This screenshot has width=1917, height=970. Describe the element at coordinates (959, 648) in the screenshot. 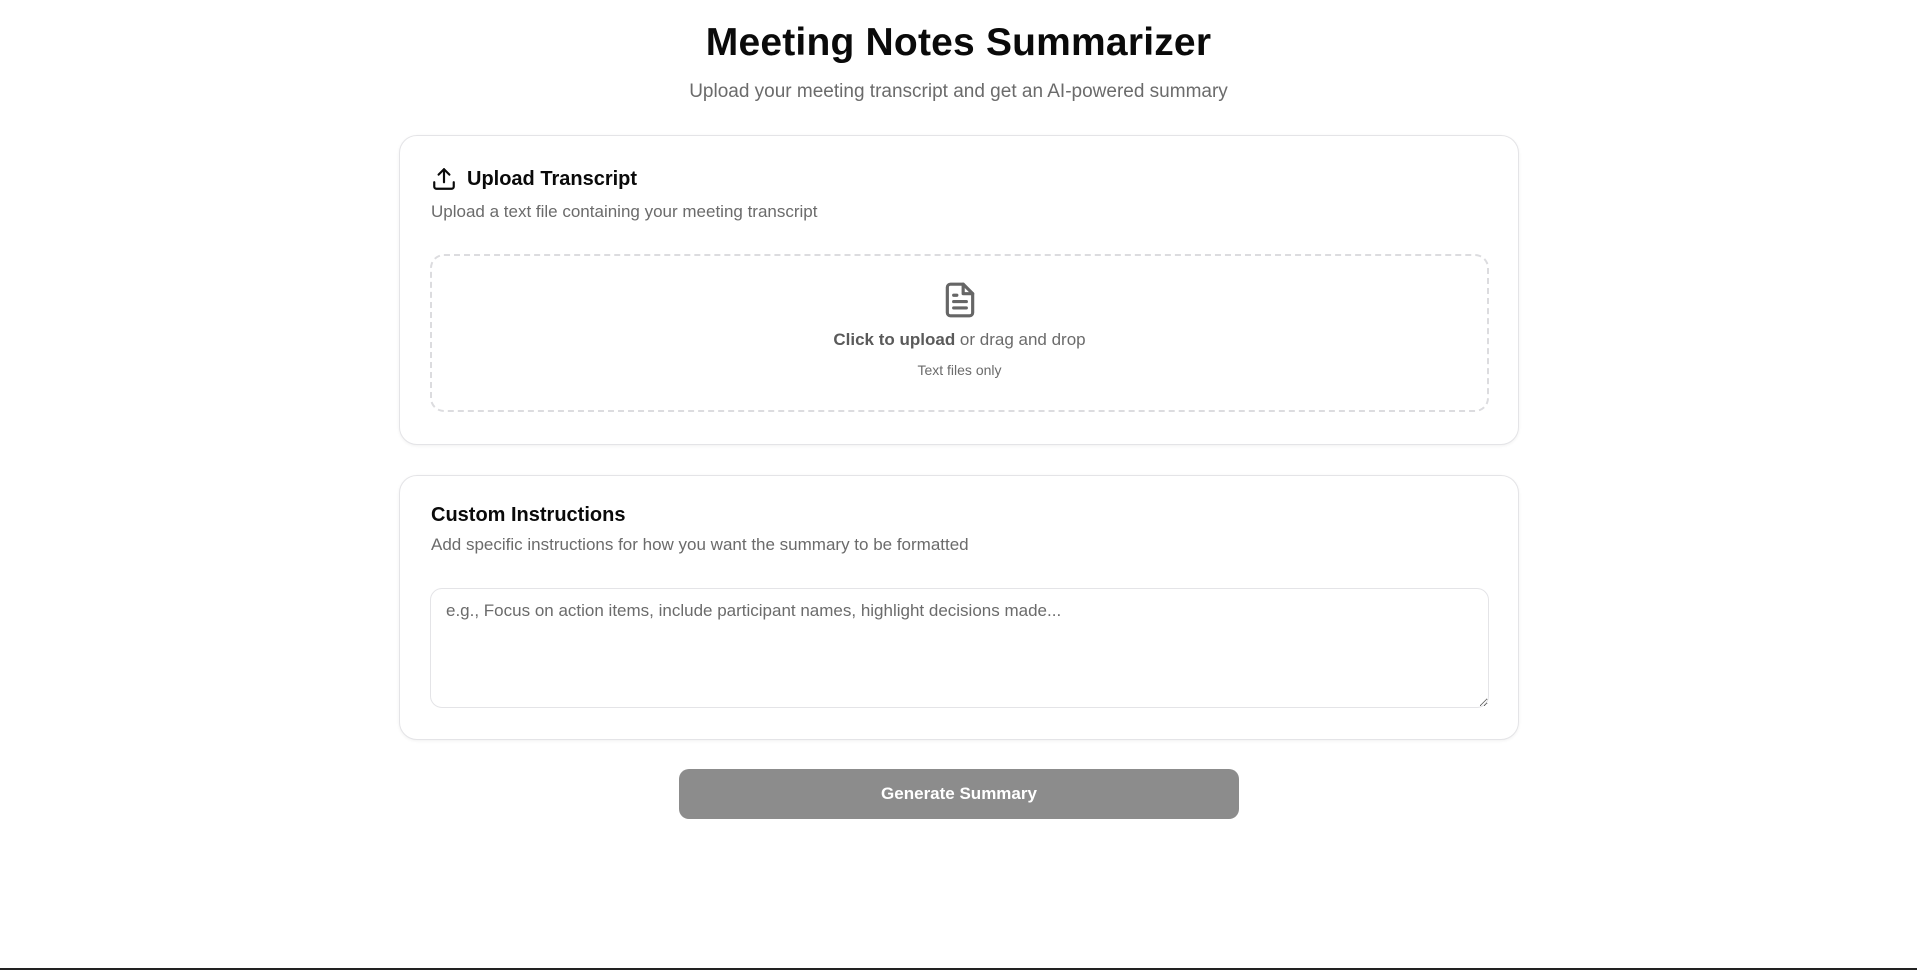

I see `custom-instructions-textarea` at that location.